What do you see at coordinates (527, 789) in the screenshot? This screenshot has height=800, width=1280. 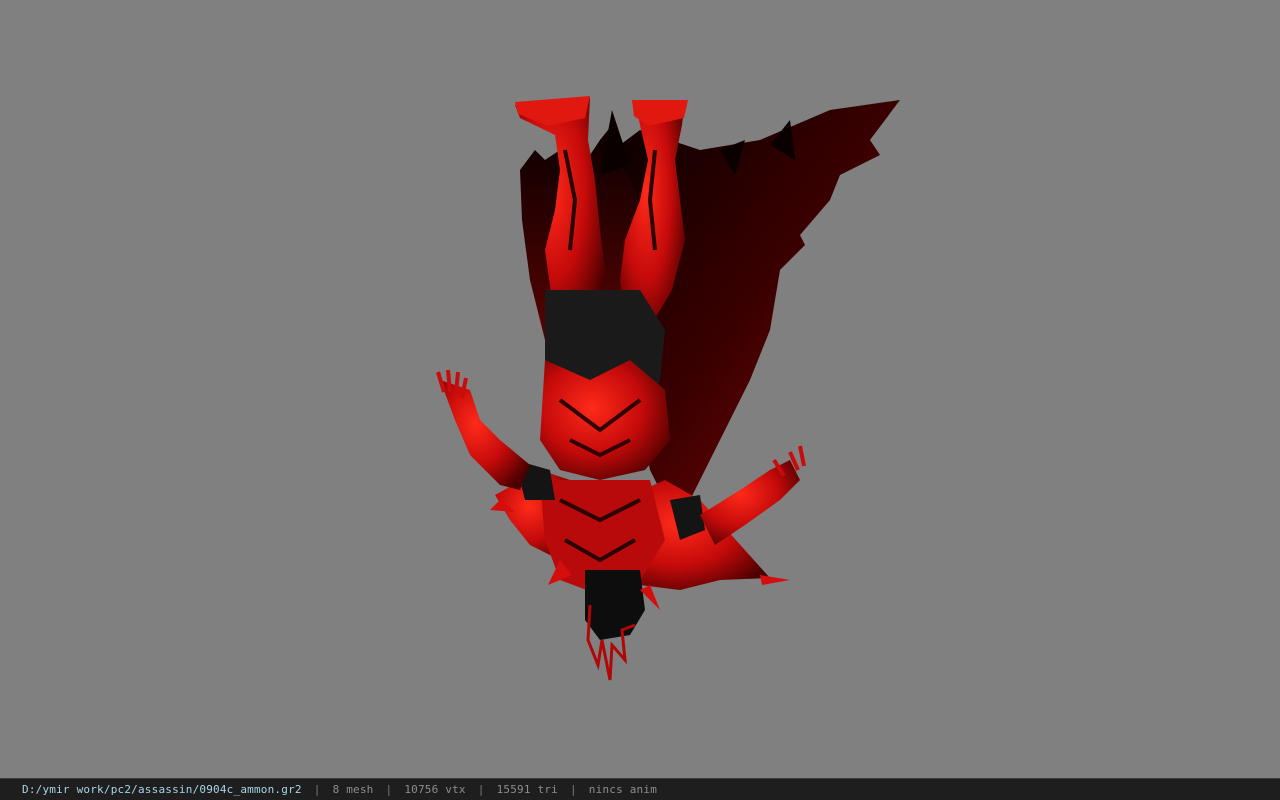 I see `triangle-count: 15591 tri` at bounding box center [527, 789].